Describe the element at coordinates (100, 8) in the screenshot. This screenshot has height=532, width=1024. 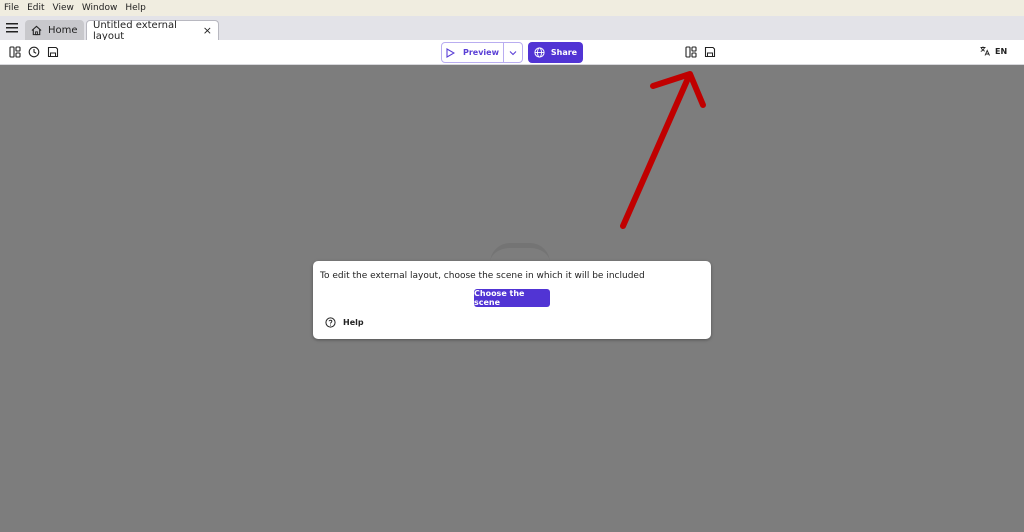
I see `menu-window: Window` at that location.